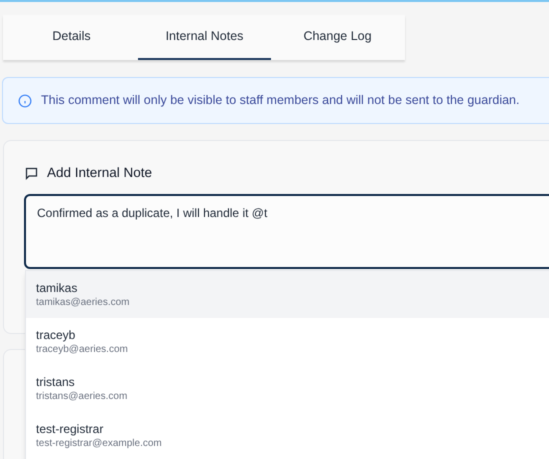 This screenshot has height=459, width=549. What do you see at coordinates (83, 303) in the screenshot?
I see `option-email: tamikas@aeries.com` at bounding box center [83, 303].